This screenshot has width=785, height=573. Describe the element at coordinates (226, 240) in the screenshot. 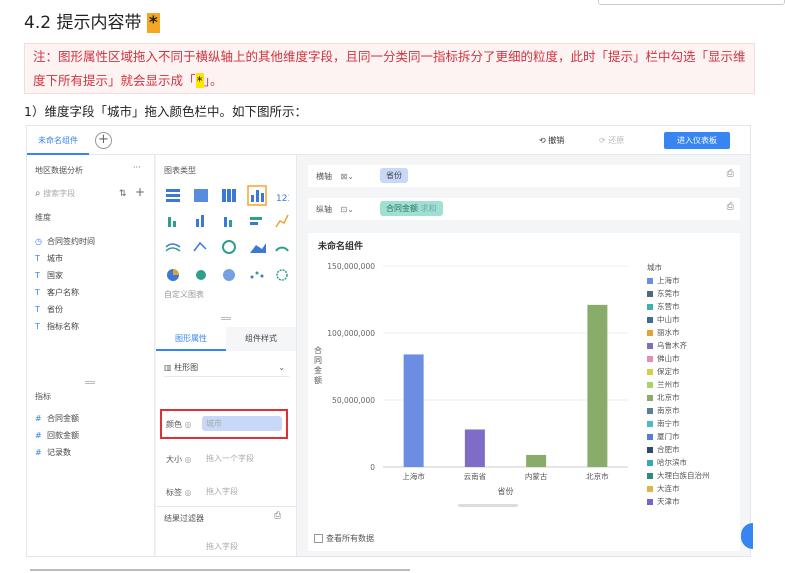

I see `chart-type-grid: 123` at that location.